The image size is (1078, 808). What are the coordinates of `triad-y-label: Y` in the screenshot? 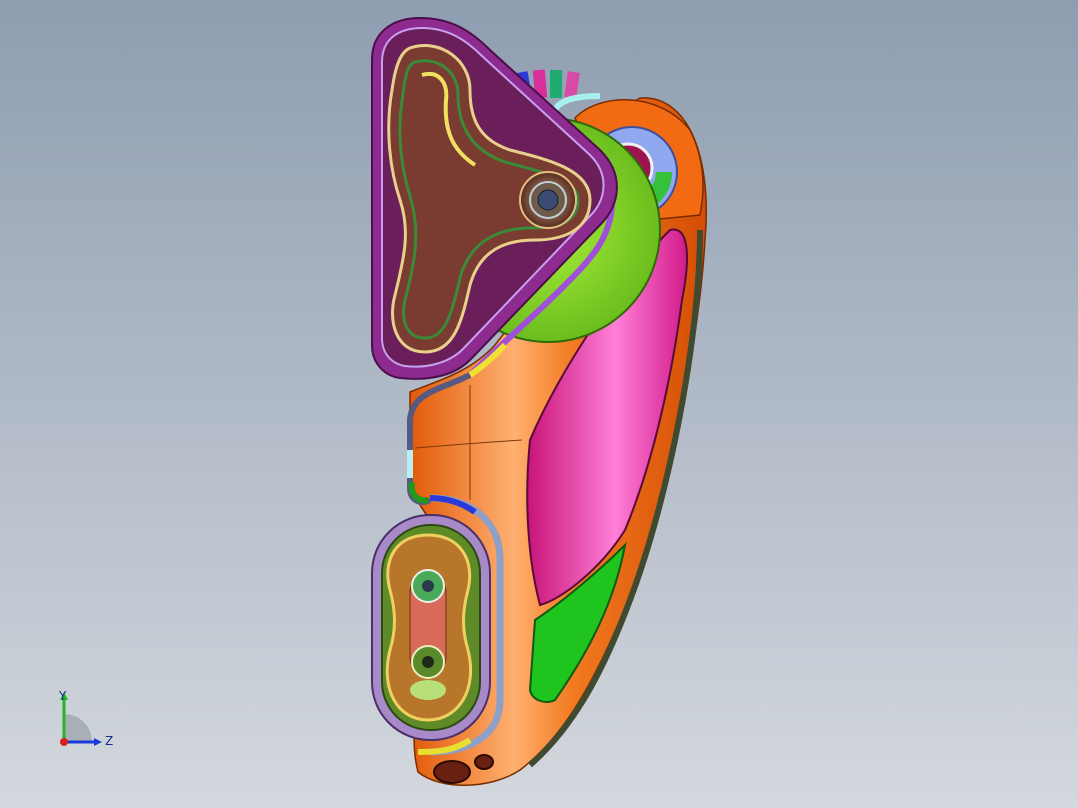 It's located at (62, 696).